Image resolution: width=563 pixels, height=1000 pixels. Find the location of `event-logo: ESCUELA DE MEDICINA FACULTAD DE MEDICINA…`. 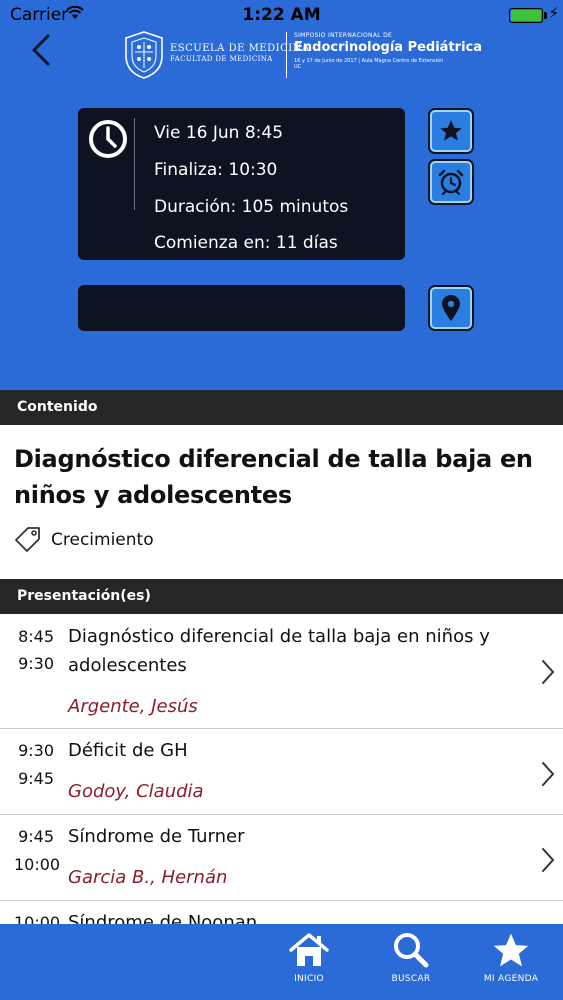

event-logo: ESCUELA DE MEDICINA FACULTAD DE MEDICINA… is located at coordinates (301, 55).